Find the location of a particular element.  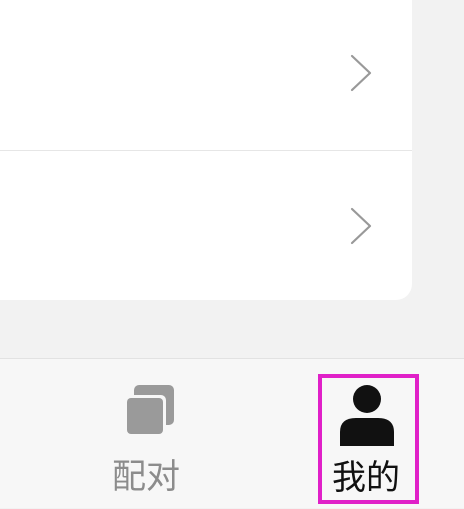

tab-mine: 我的 is located at coordinates (368, 439).